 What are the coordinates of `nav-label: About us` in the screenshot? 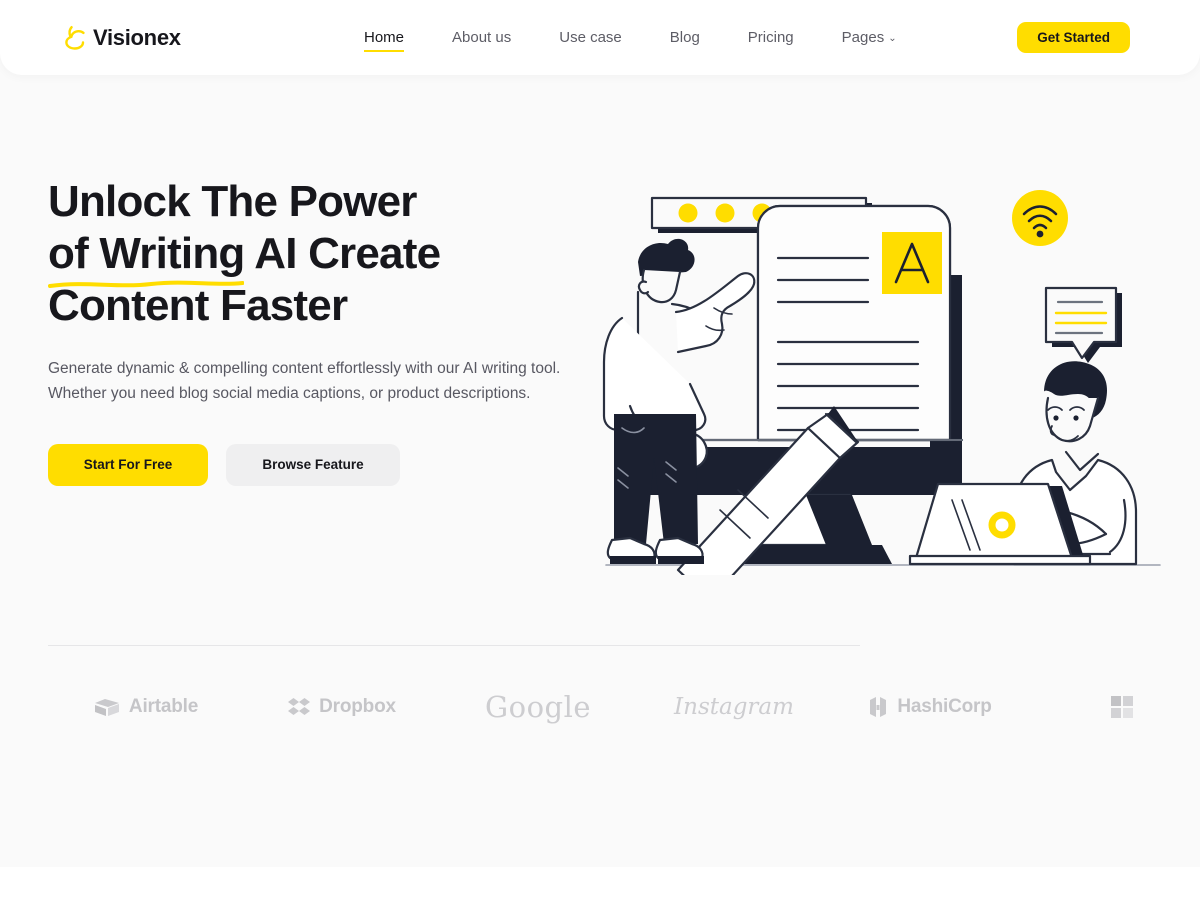 It's located at (482, 37).